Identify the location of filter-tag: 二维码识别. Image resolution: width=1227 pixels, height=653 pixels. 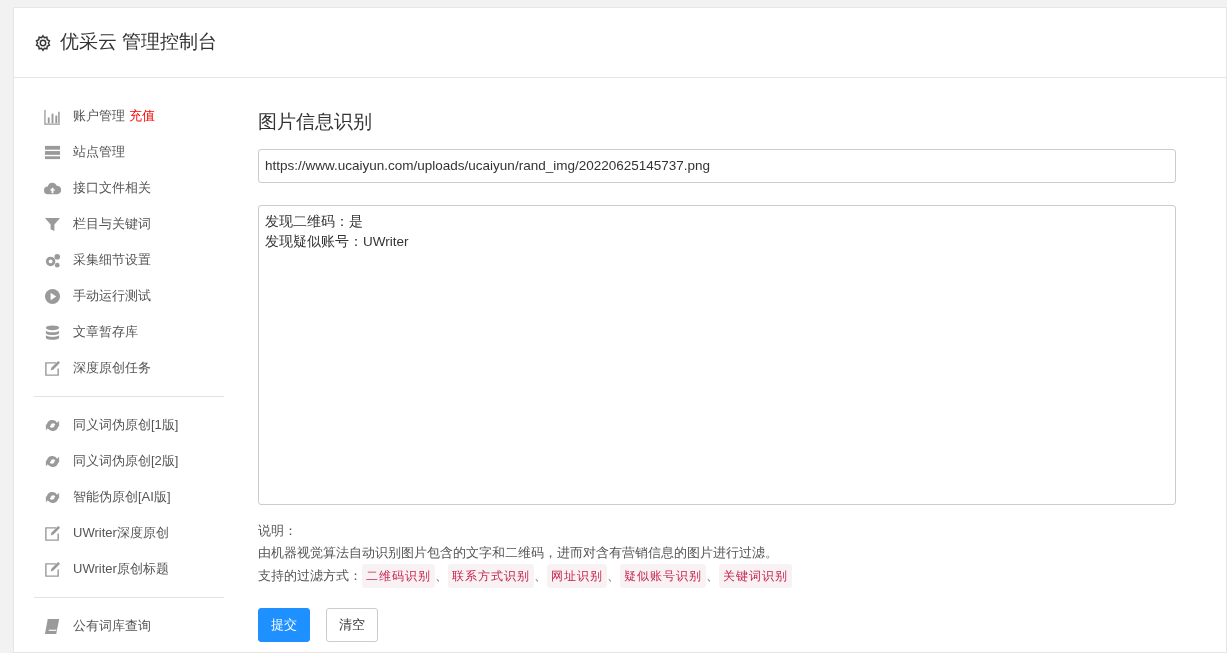
(398, 576).